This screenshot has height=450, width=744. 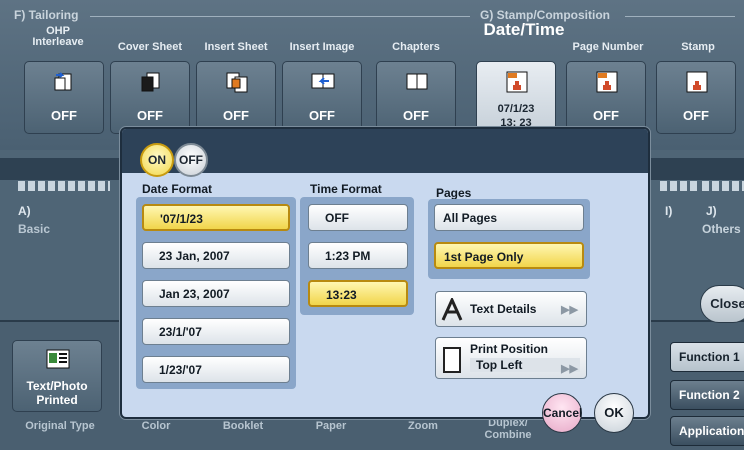 What do you see at coordinates (562, 413) in the screenshot?
I see `cancel-button: Cancel` at bounding box center [562, 413].